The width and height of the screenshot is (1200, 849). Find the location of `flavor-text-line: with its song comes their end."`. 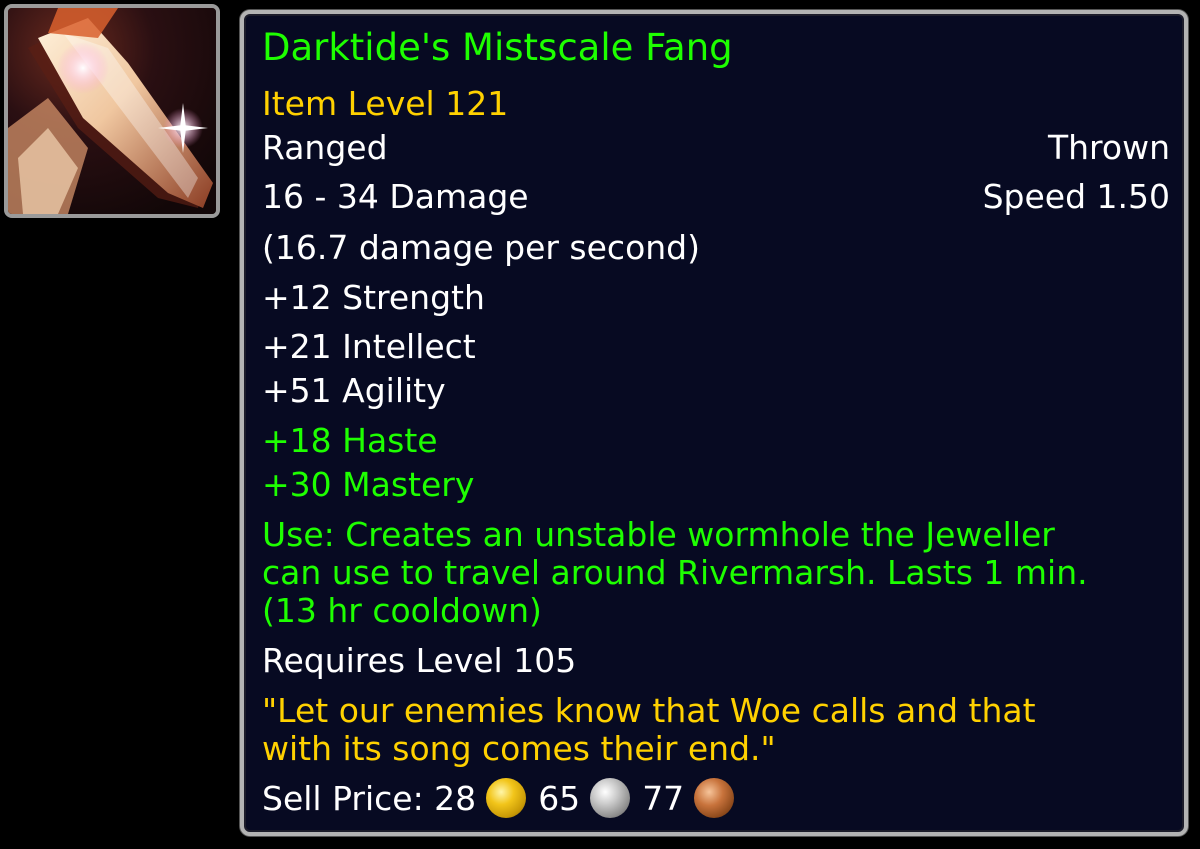

flavor-text-line: with its song comes their end." is located at coordinates (519, 748).